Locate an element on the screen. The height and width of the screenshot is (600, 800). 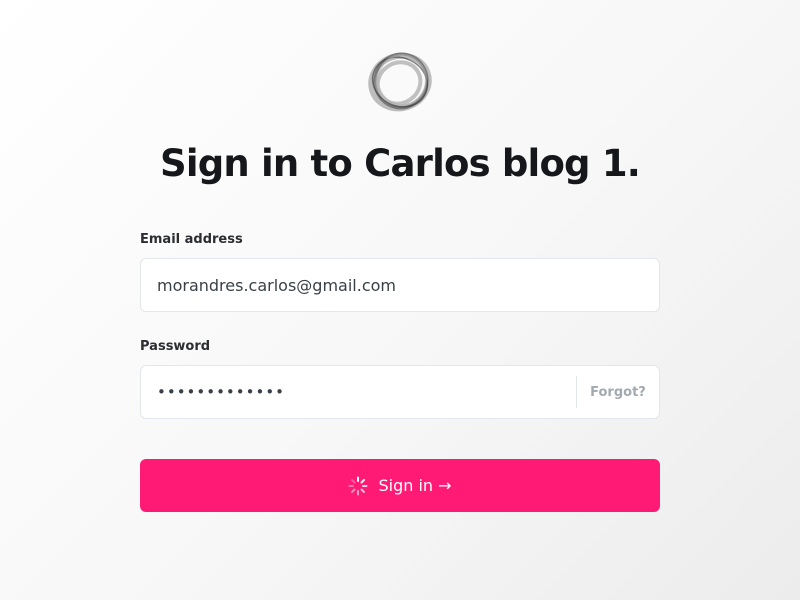
password-field is located at coordinates (358, 392).